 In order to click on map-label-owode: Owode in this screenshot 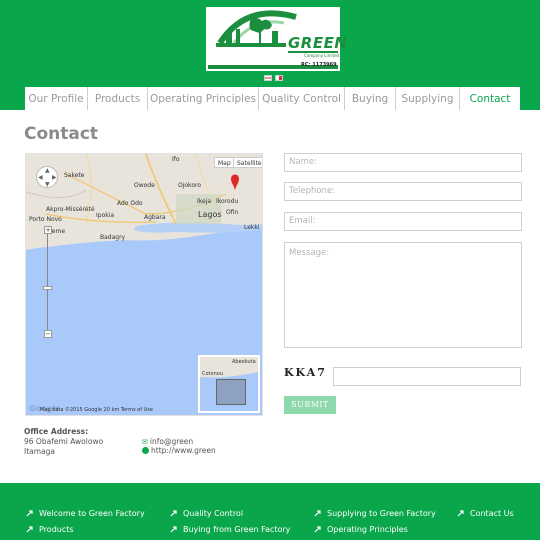, I will do `click(144, 185)`.